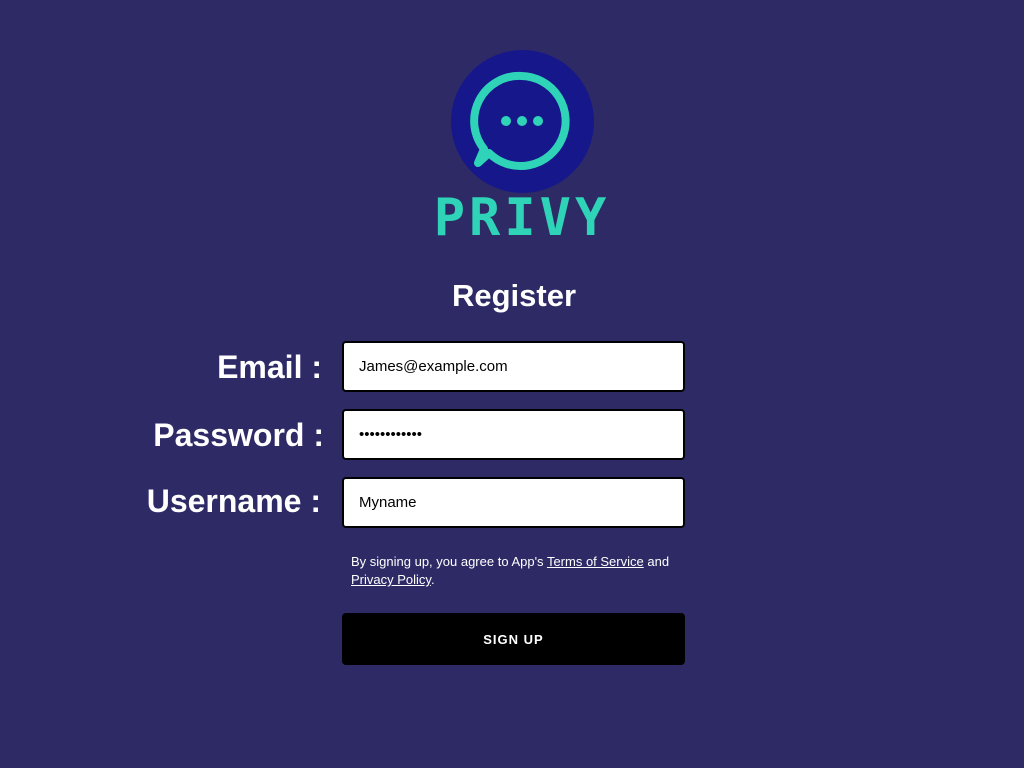 The height and width of the screenshot is (768, 1024). I want to click on username-label: Username :, so click(233, 501).